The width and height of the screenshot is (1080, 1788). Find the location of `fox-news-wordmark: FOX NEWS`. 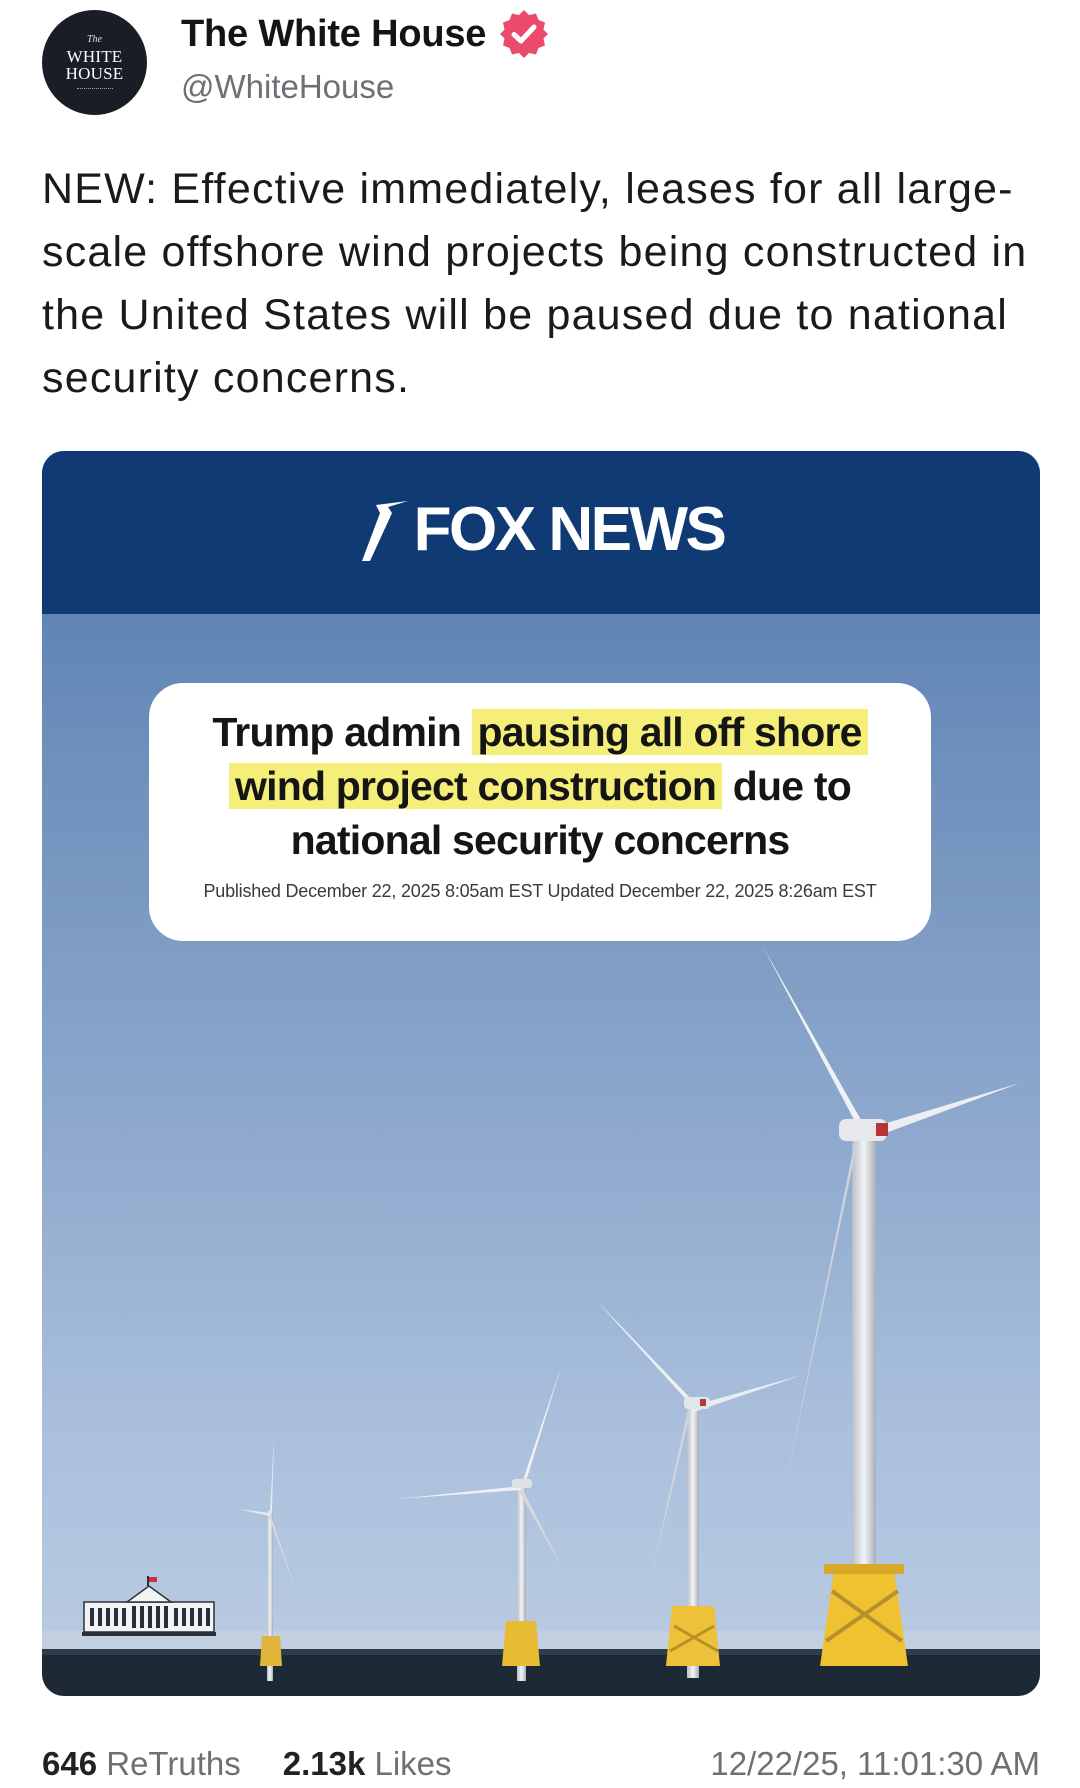

fox-news-wordmark: FOX NEWS is located at coordinates (570, 529).